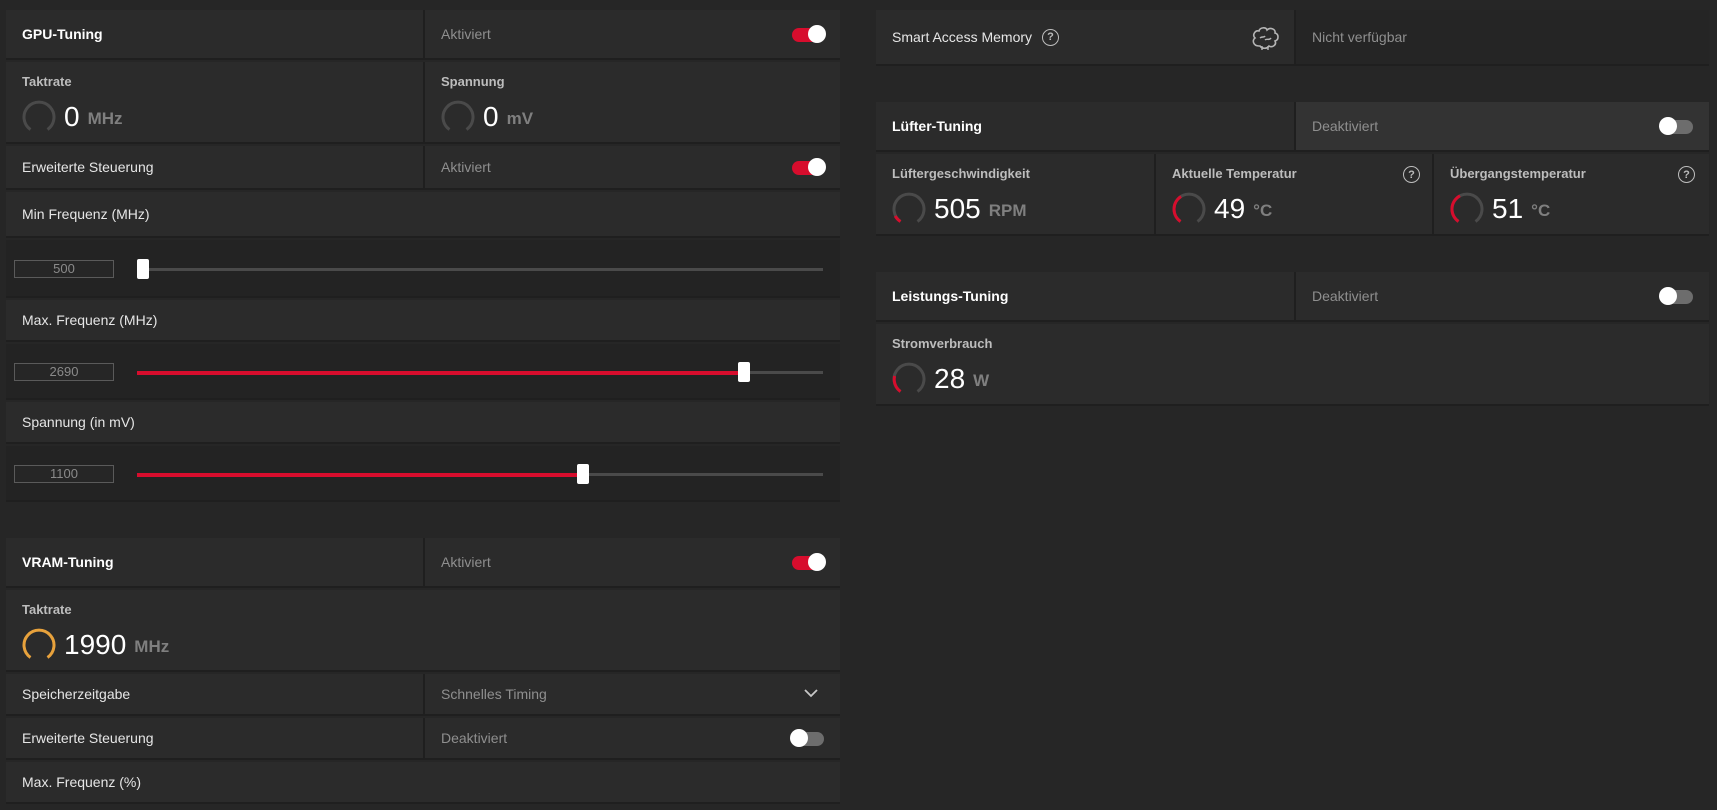 The image size is (1717, 810). Describe the element at coordinates (811, 693) in the screenshot. I see `chevron-down-icon` at that location.